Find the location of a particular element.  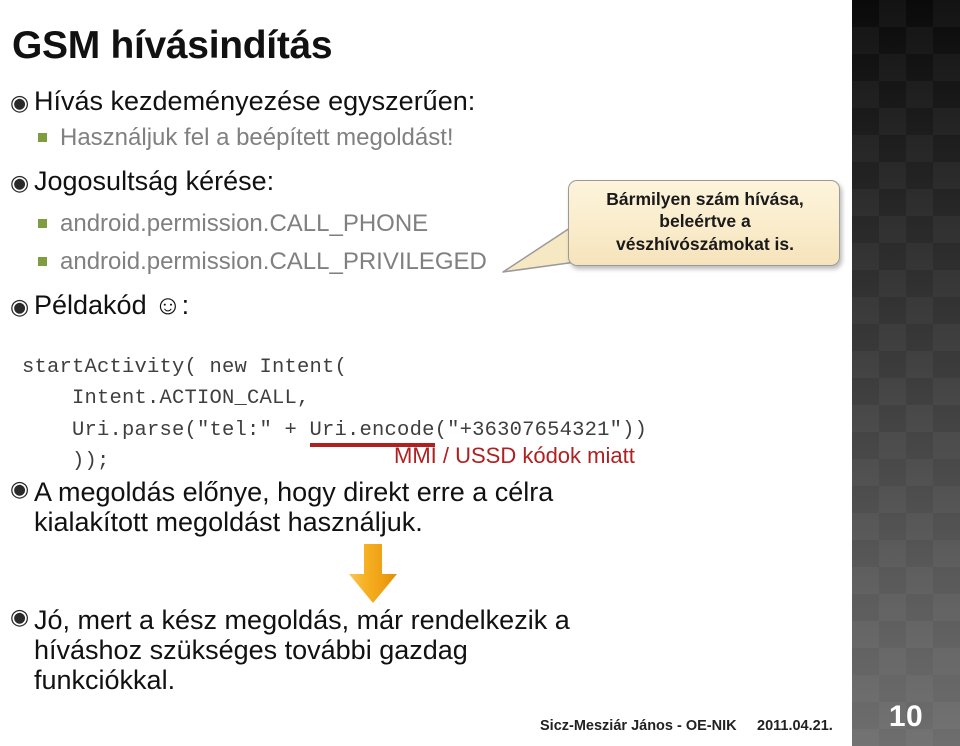

slide-title: GSM hívásindítás is located at coordinates (172, 45).